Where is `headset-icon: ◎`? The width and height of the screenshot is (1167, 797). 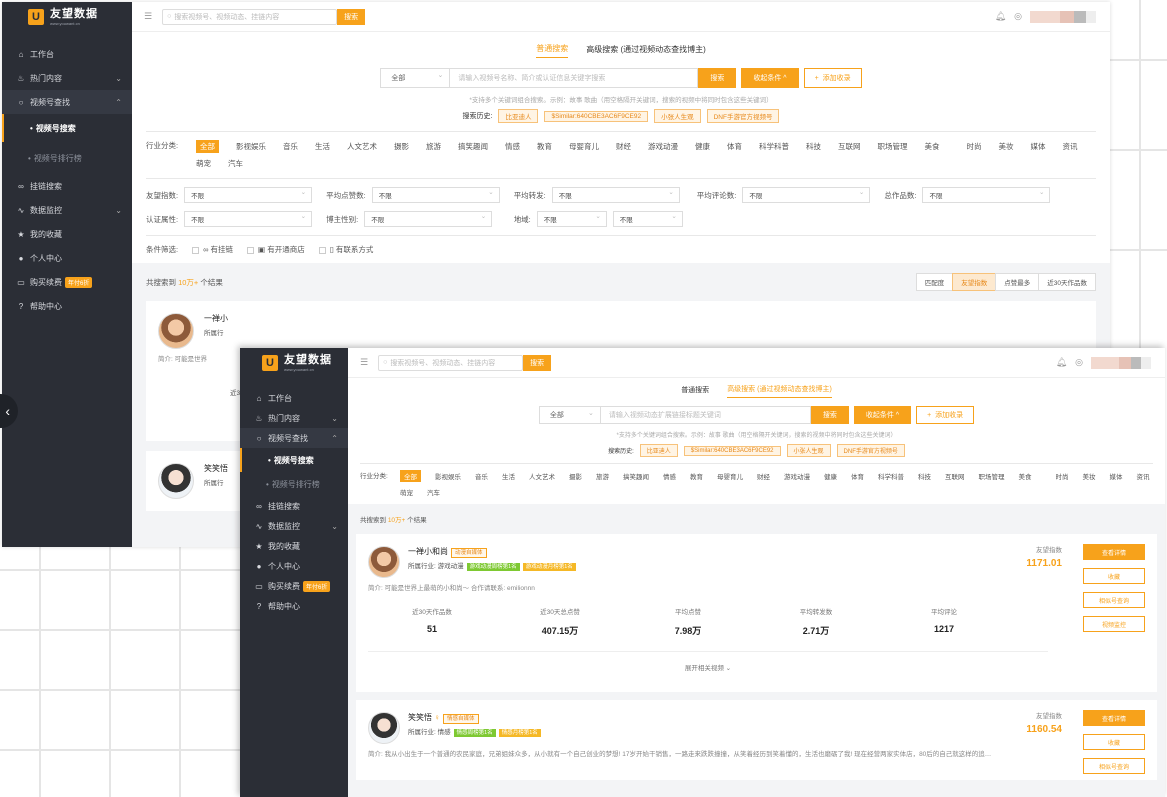
headset-icon: ◎ is located at coordinates (1079, 362).